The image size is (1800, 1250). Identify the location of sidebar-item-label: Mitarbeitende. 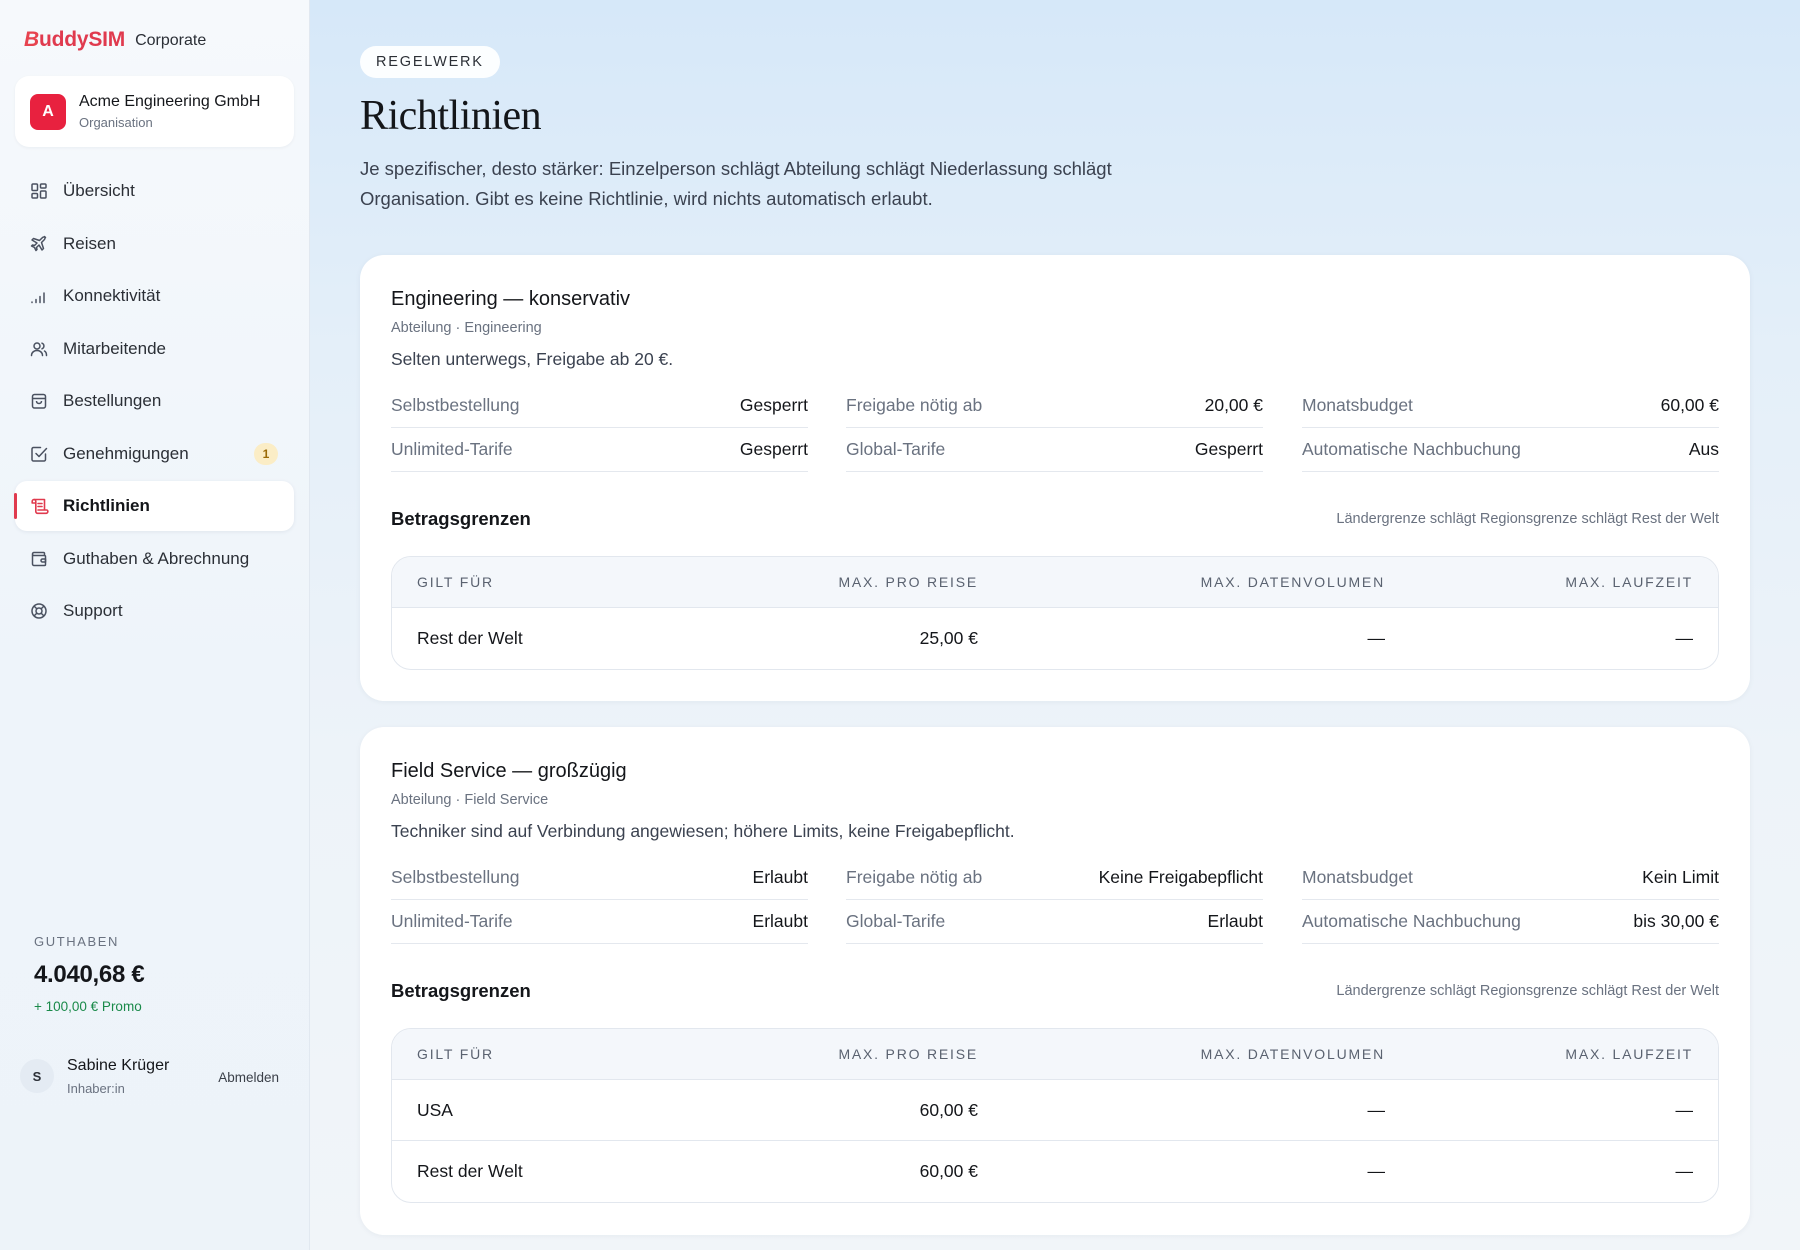
(115, 348).